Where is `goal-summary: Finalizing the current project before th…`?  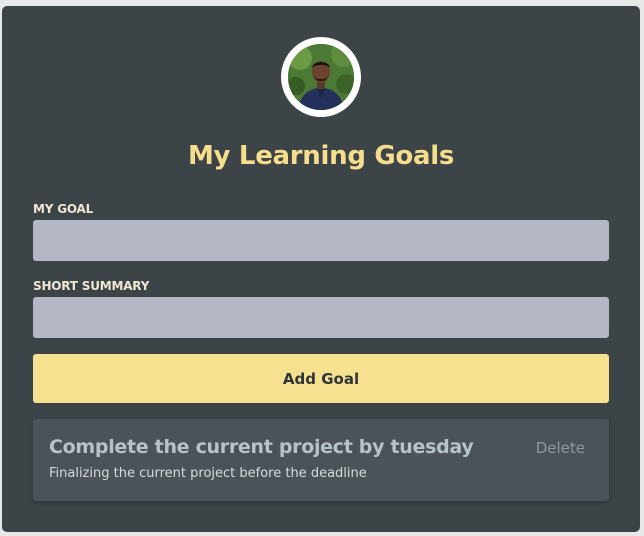 goal-summary: Finalizing the current project before th… is located at coordinates (208, 473).